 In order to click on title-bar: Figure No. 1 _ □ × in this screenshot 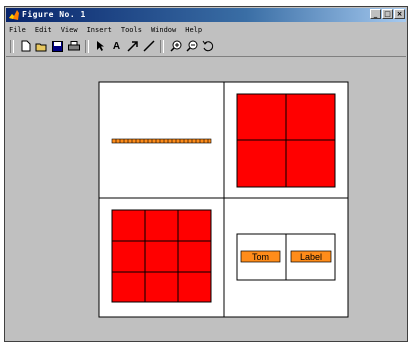, I will do `click(206, 15)`.